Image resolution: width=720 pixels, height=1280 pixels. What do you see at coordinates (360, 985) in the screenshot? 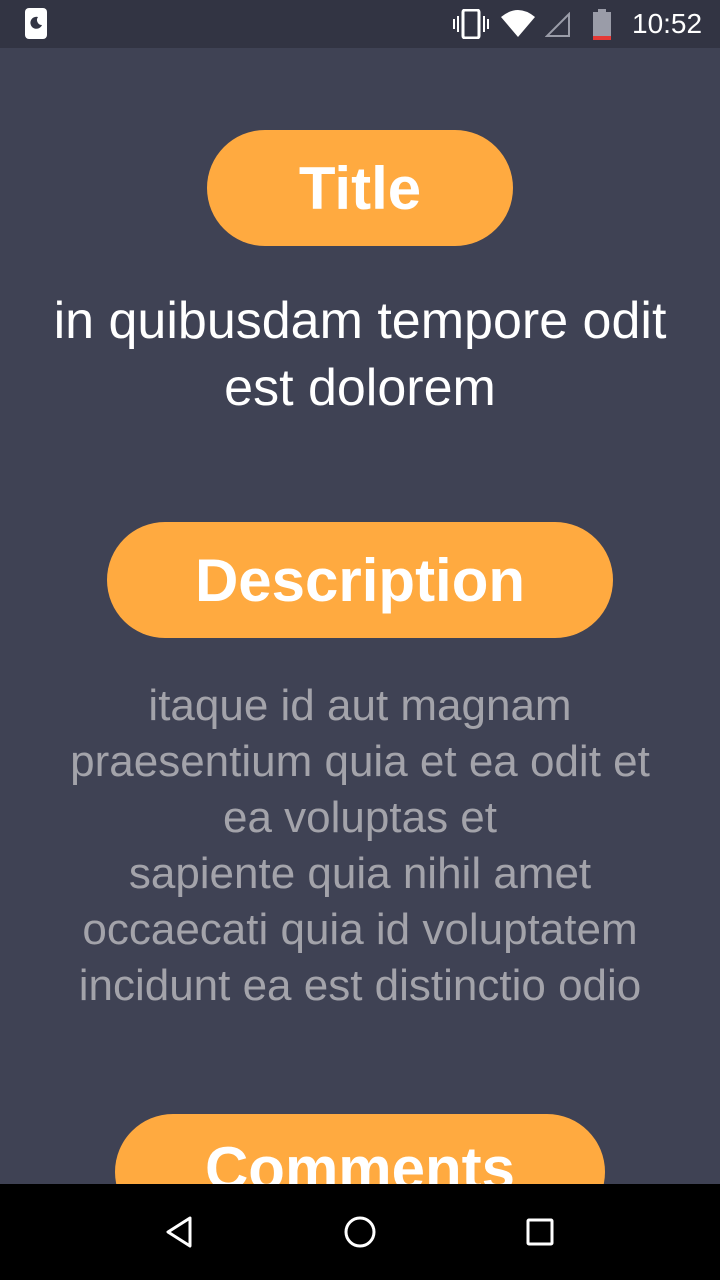
I see `description-line: incidunt ea est distinctio odio` at bounding box center [360, 985].